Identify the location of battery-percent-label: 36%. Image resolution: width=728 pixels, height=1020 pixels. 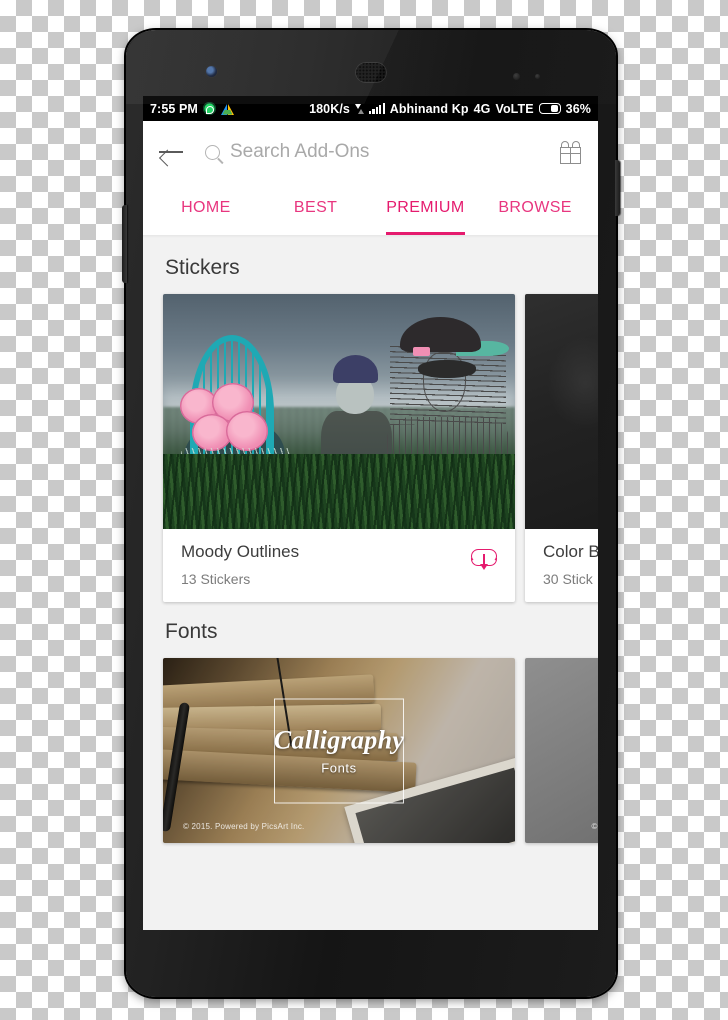
(578, 108).